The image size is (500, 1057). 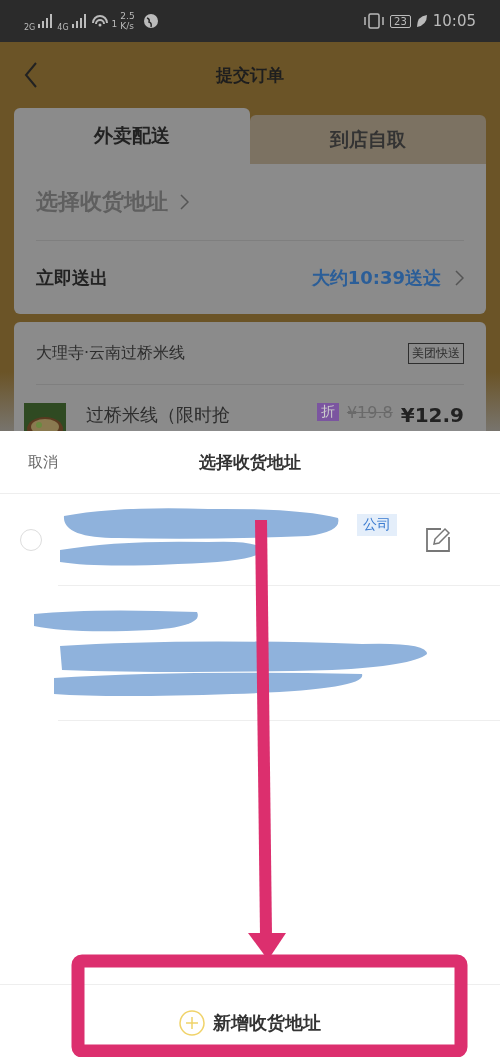 I want to click on delivery-time-label: 立即送出, so click(x=72, y=277).